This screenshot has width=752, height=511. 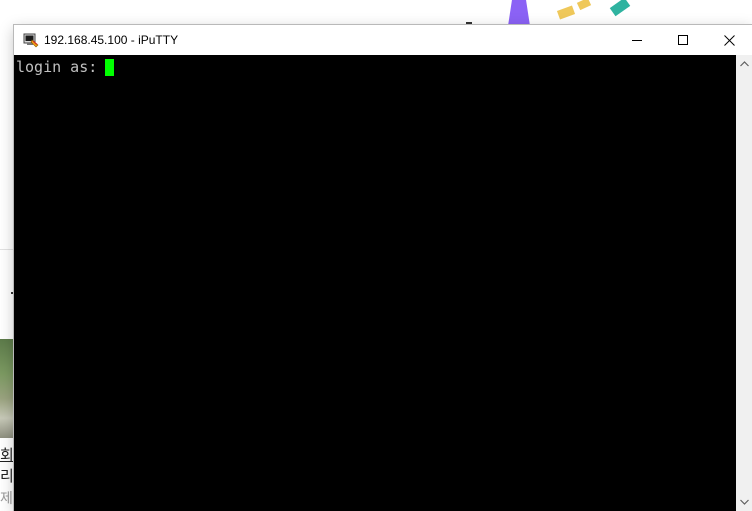 I want to click on maximize-icon, so click(x=683, y=40).